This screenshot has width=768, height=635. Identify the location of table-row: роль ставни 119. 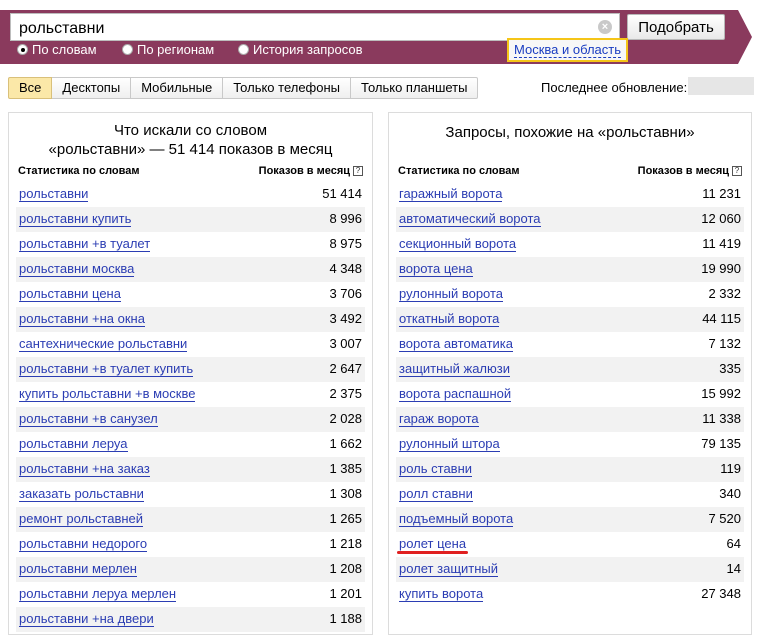
(570, 469).